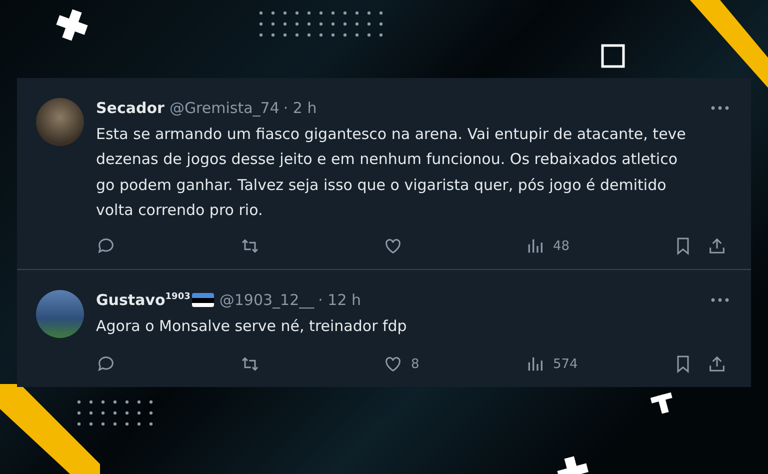 The width and height of the screenshot is (768, 474). Describe the element at coordinates (130, 108) in the screenshot. I see `display-name: Secador` at that location.